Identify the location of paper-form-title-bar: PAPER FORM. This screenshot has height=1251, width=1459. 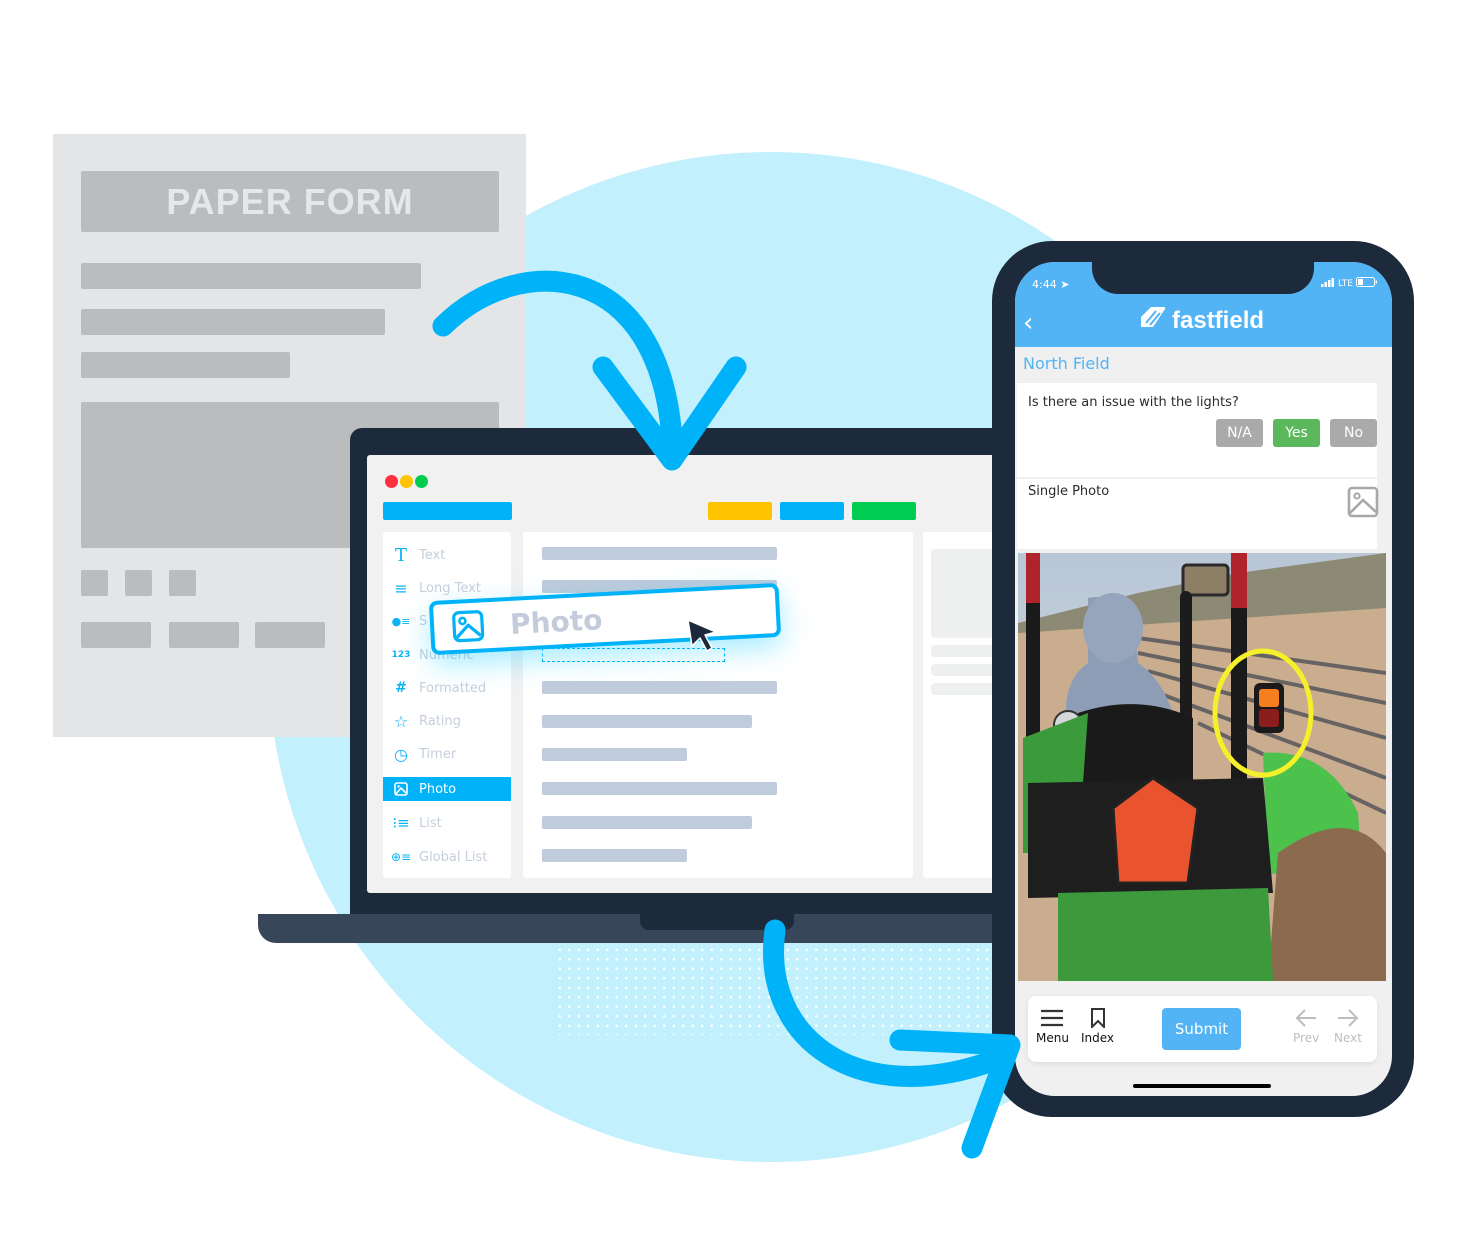
(290, 201).